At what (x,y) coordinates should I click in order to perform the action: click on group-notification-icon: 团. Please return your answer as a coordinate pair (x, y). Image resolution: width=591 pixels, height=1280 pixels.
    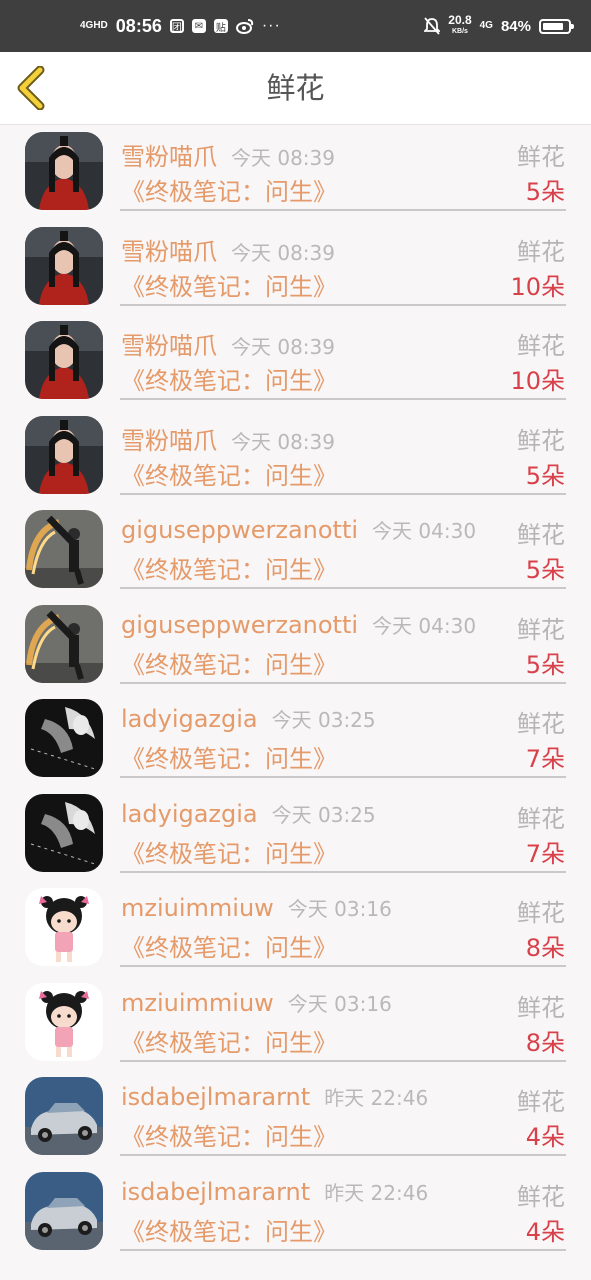
    Looking at the image, I should click on (176, 26).